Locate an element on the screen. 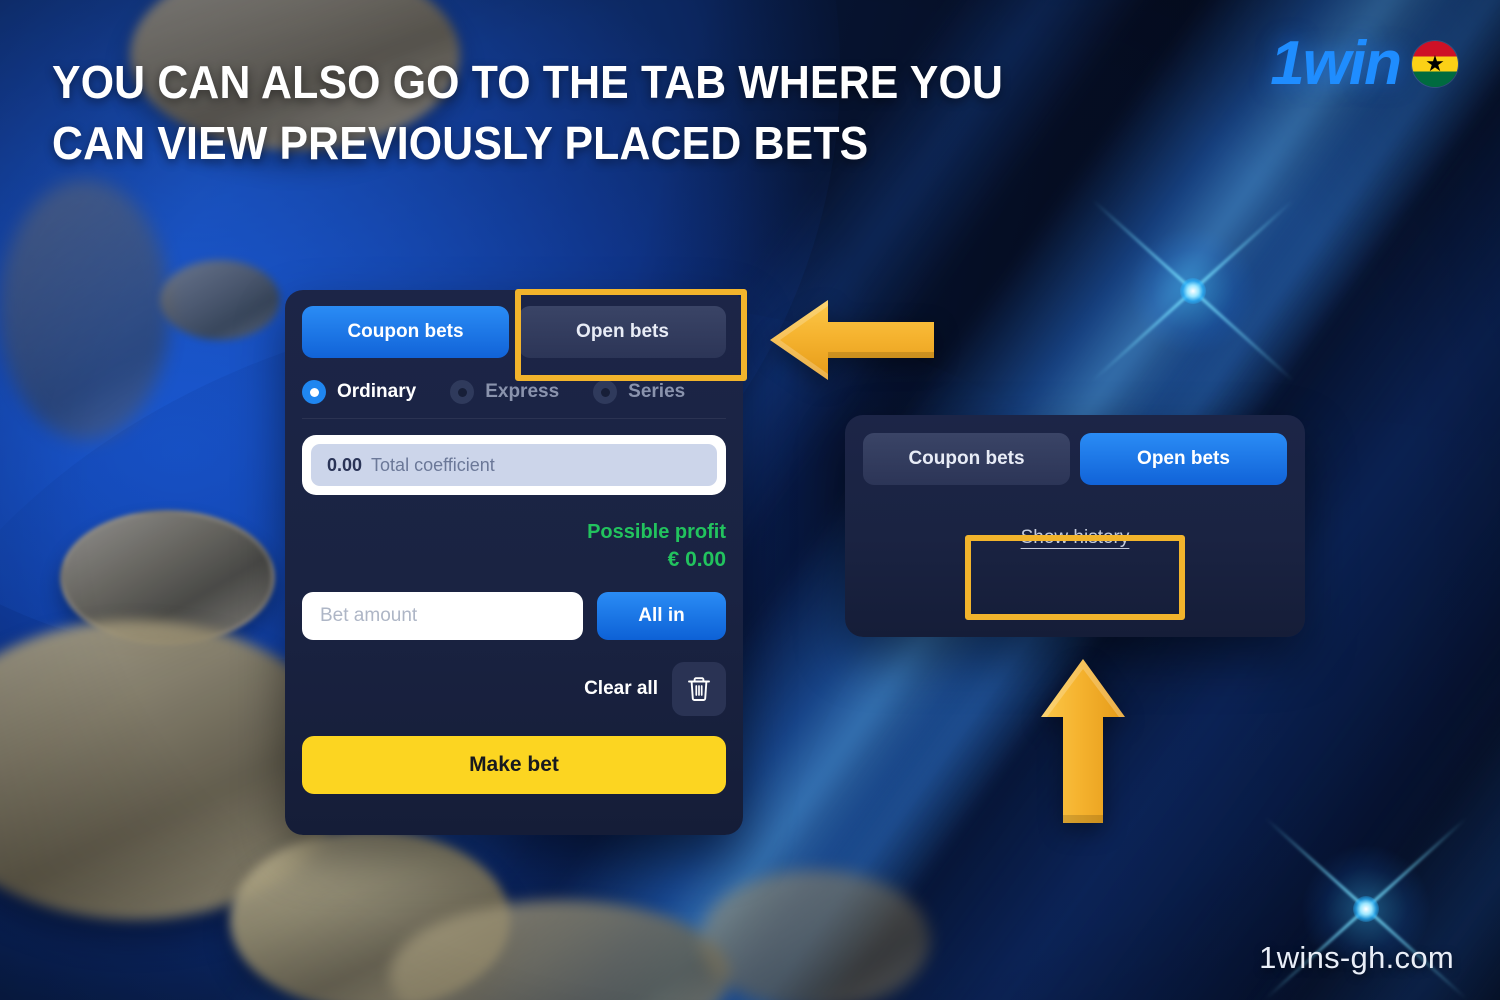  headline-line-1: YOU CAN ALSO GO TO THE TAB WHERE YOU is located at coordinates (528, 82).